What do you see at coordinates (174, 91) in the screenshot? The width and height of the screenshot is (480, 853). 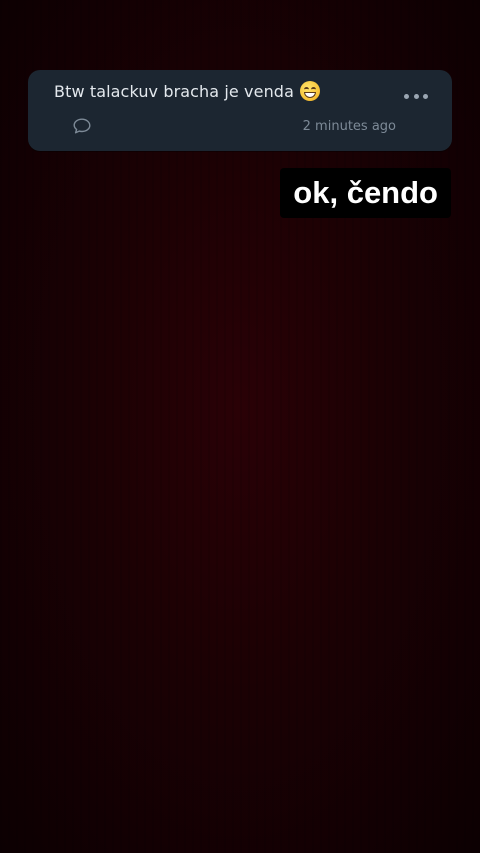 I see `post-text: Btw talackuv bracha je venda` at bounding box center [174, 91].